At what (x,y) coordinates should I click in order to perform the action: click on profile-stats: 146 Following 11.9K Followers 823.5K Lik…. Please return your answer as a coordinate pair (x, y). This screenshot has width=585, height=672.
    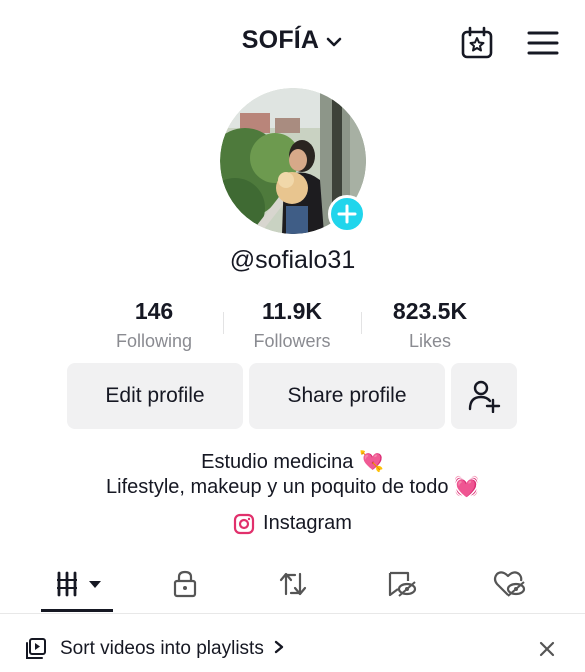
    Looking at the image, I should click on (292, 326).